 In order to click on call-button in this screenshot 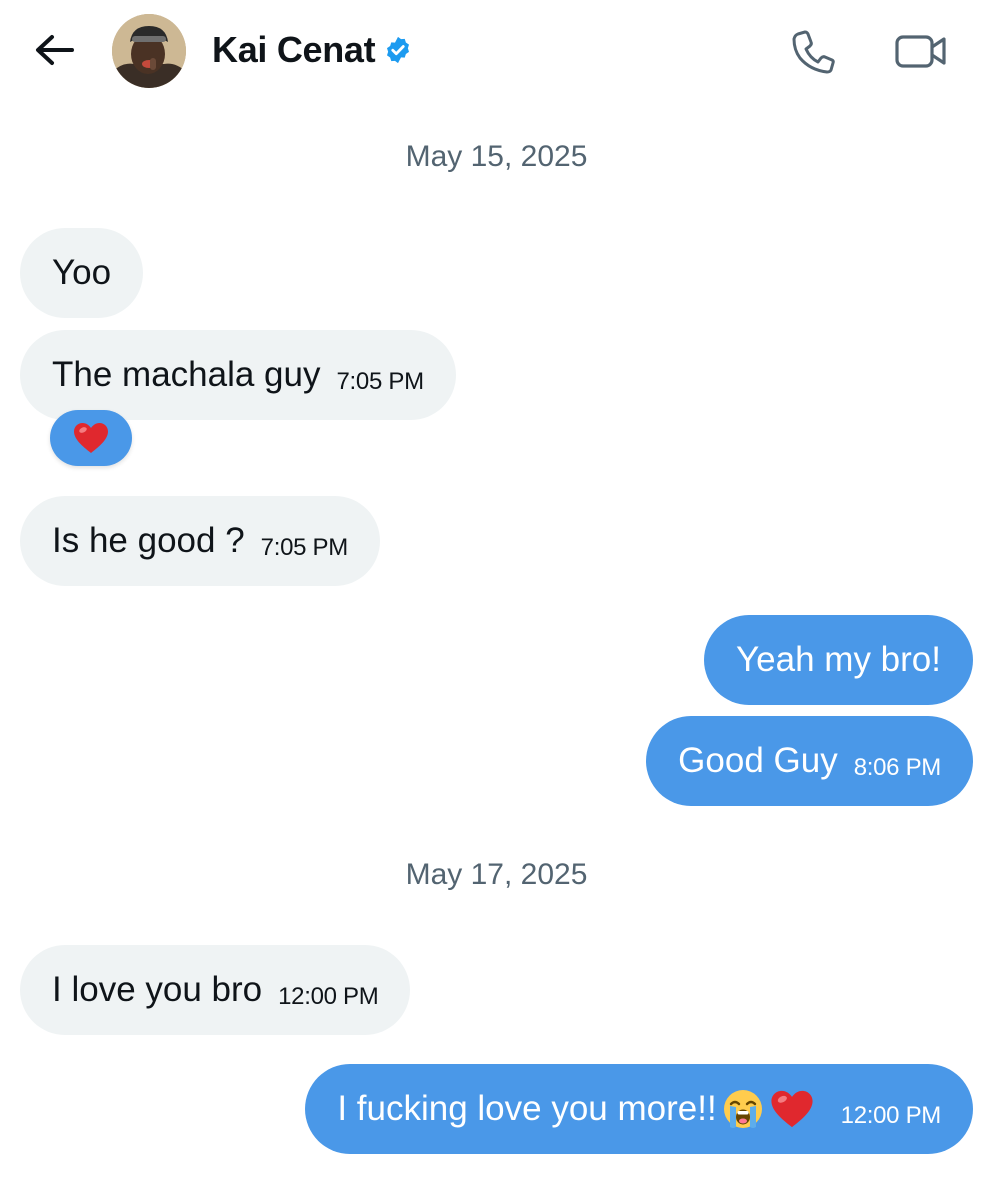, I will do `click(813, 51)`.